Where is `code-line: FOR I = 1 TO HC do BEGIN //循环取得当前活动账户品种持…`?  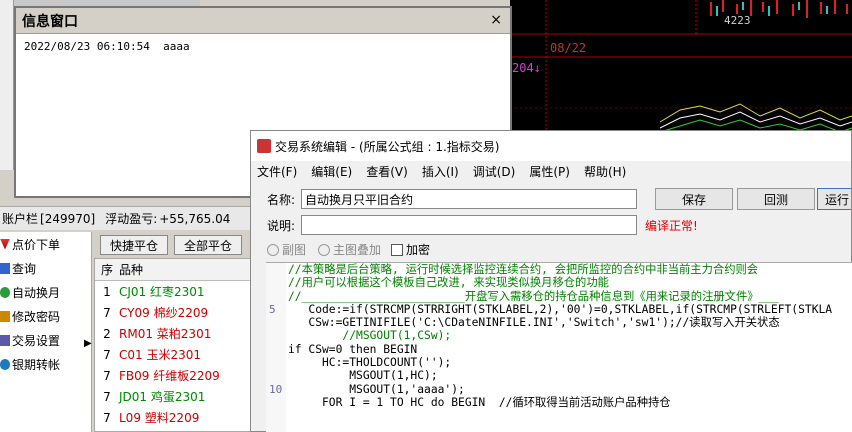
code-line: FOR I = 1 TO HC do BEGIN //循环取得当前活动账户品种持… is located at coordinates (479, 402).